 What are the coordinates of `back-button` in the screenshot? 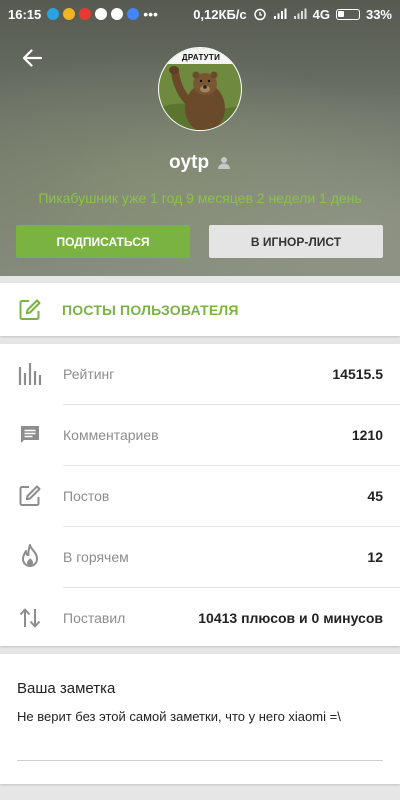 It's located at (32, 58).